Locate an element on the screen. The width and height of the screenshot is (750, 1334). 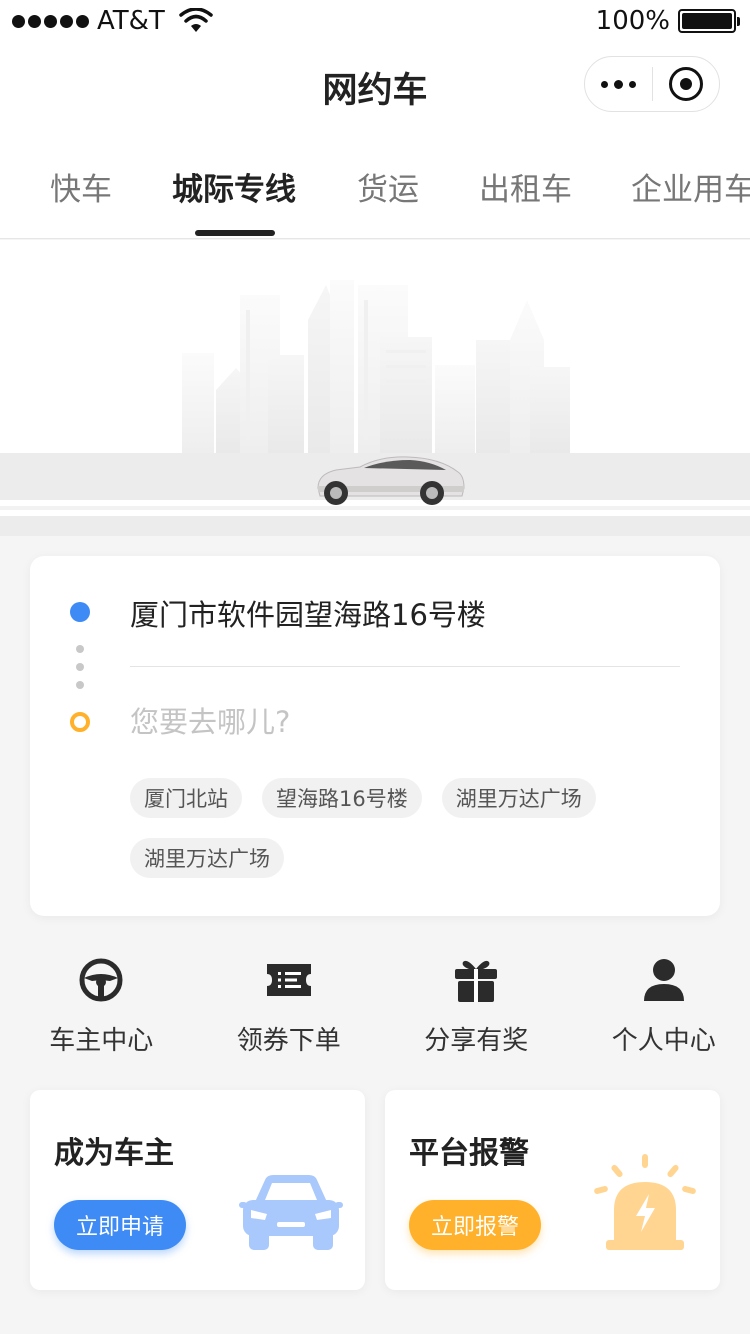
battery-percent: 100% is located at coordinates (632, 21).